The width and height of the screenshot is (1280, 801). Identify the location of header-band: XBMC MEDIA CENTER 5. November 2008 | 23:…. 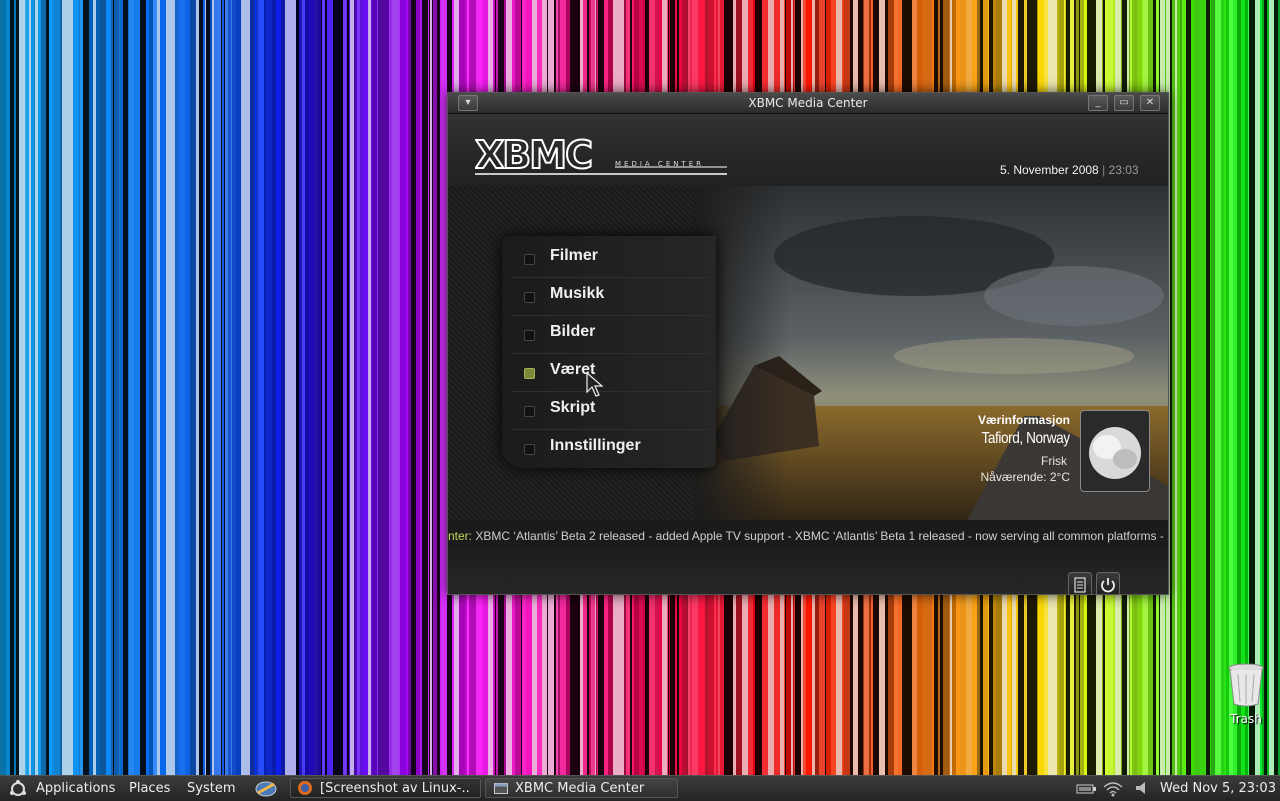
(808, 154).